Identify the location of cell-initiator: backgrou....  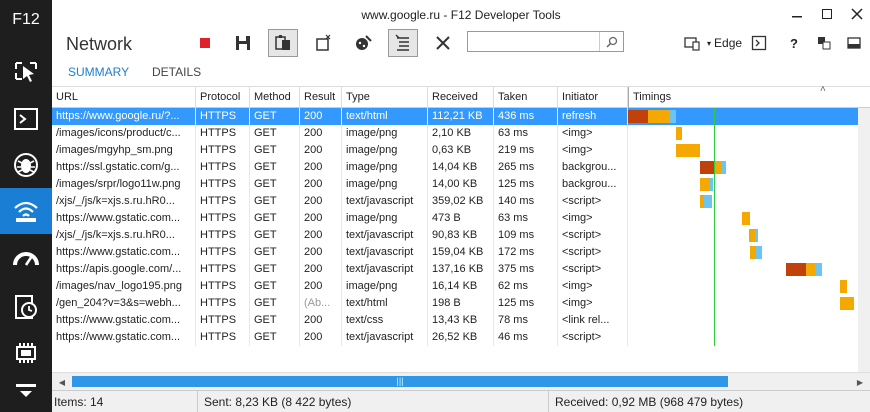
(593, 184).